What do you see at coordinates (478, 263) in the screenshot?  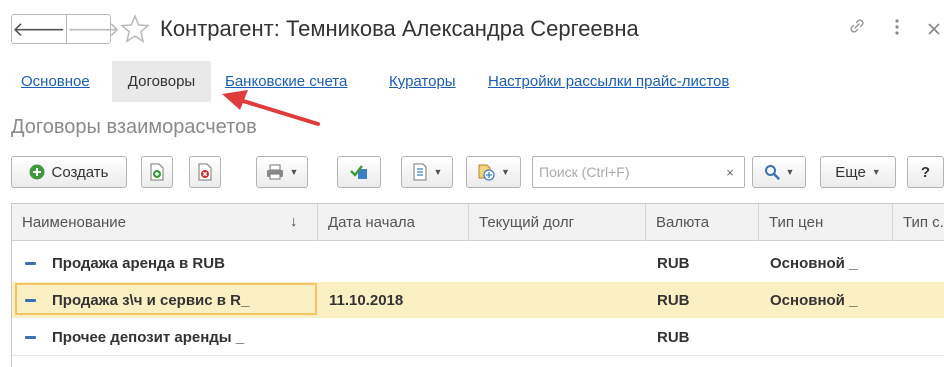 I see `table-row: Продажа аренда в RUB RUB Основной _` at bounding box center [478, 263].